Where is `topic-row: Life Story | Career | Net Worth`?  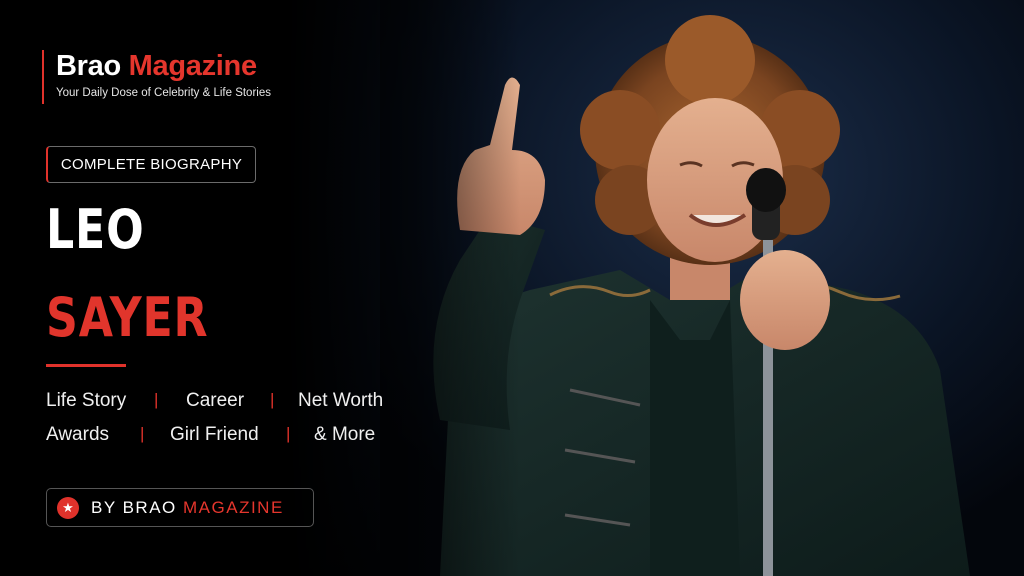
topic-row: Life Story | Career | Net Worth is located at coordinates (226, 407).